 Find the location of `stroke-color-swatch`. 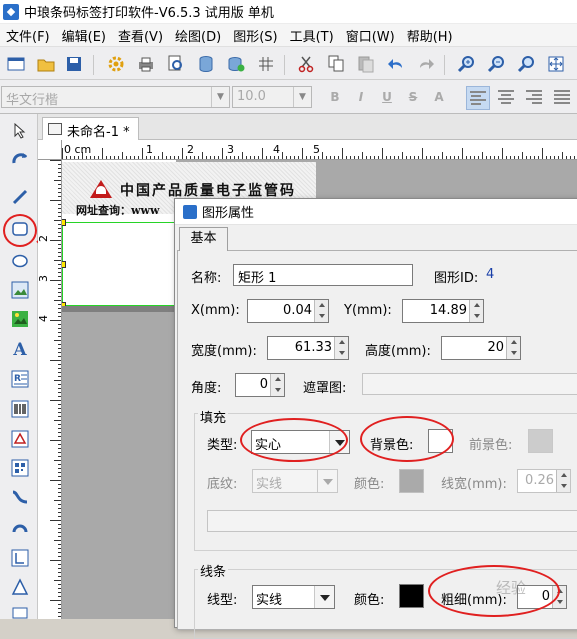

stroke-color-swatch is located at coordinates (411, 596).